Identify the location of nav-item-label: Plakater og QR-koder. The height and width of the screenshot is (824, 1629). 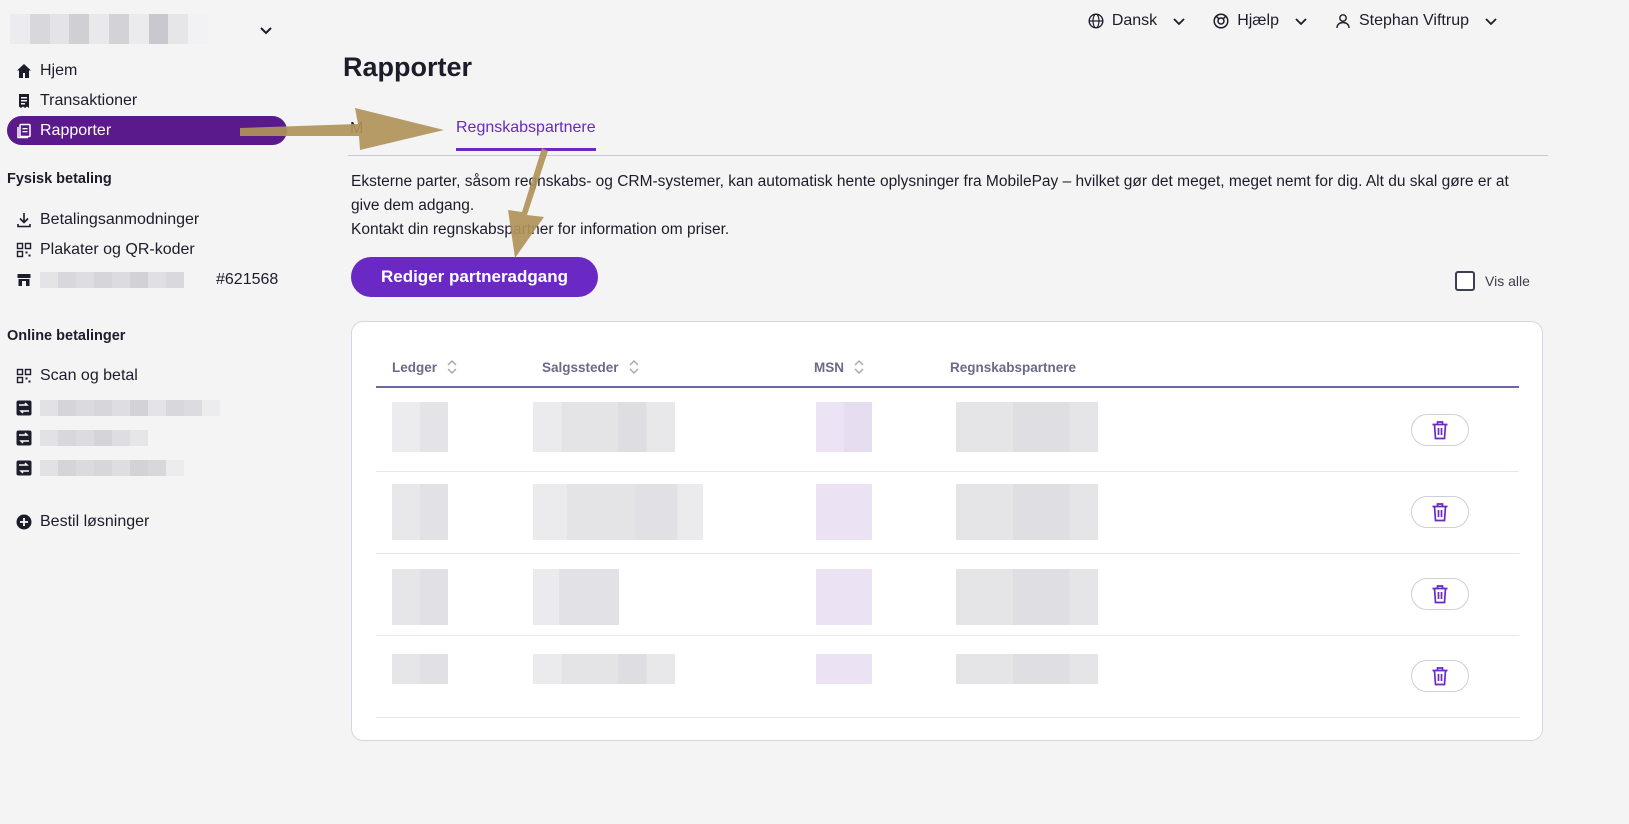
(117, 249).